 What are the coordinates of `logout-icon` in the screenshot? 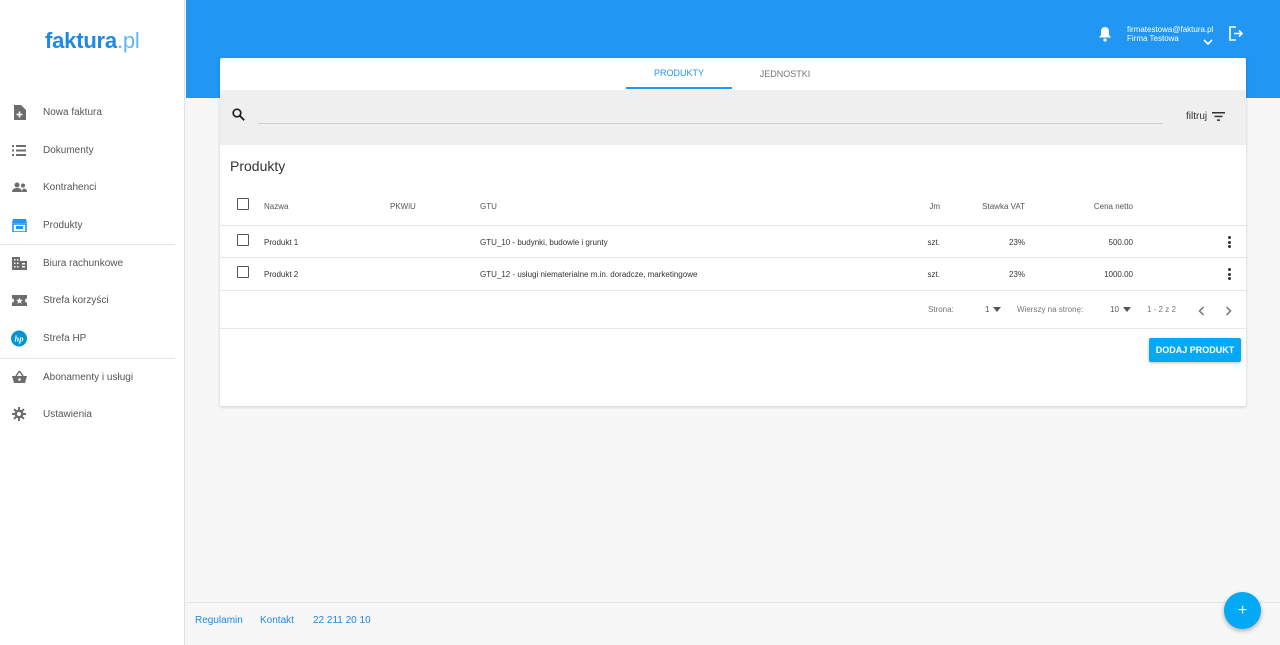 It's located at (1236, 34).